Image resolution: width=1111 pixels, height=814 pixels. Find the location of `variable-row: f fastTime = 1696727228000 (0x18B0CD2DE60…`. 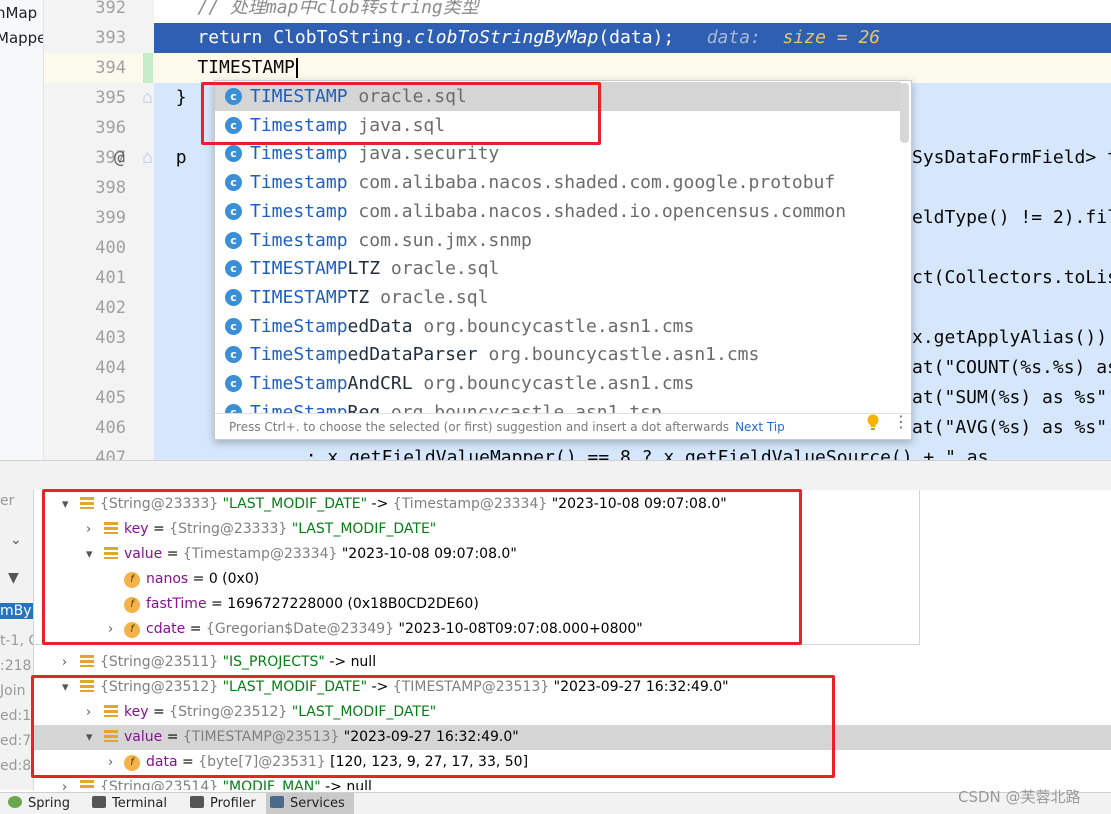

variable-row: f fastTime = 1696727228000 (0x18B0CD2DE60… is located at coordinates (293, 604).